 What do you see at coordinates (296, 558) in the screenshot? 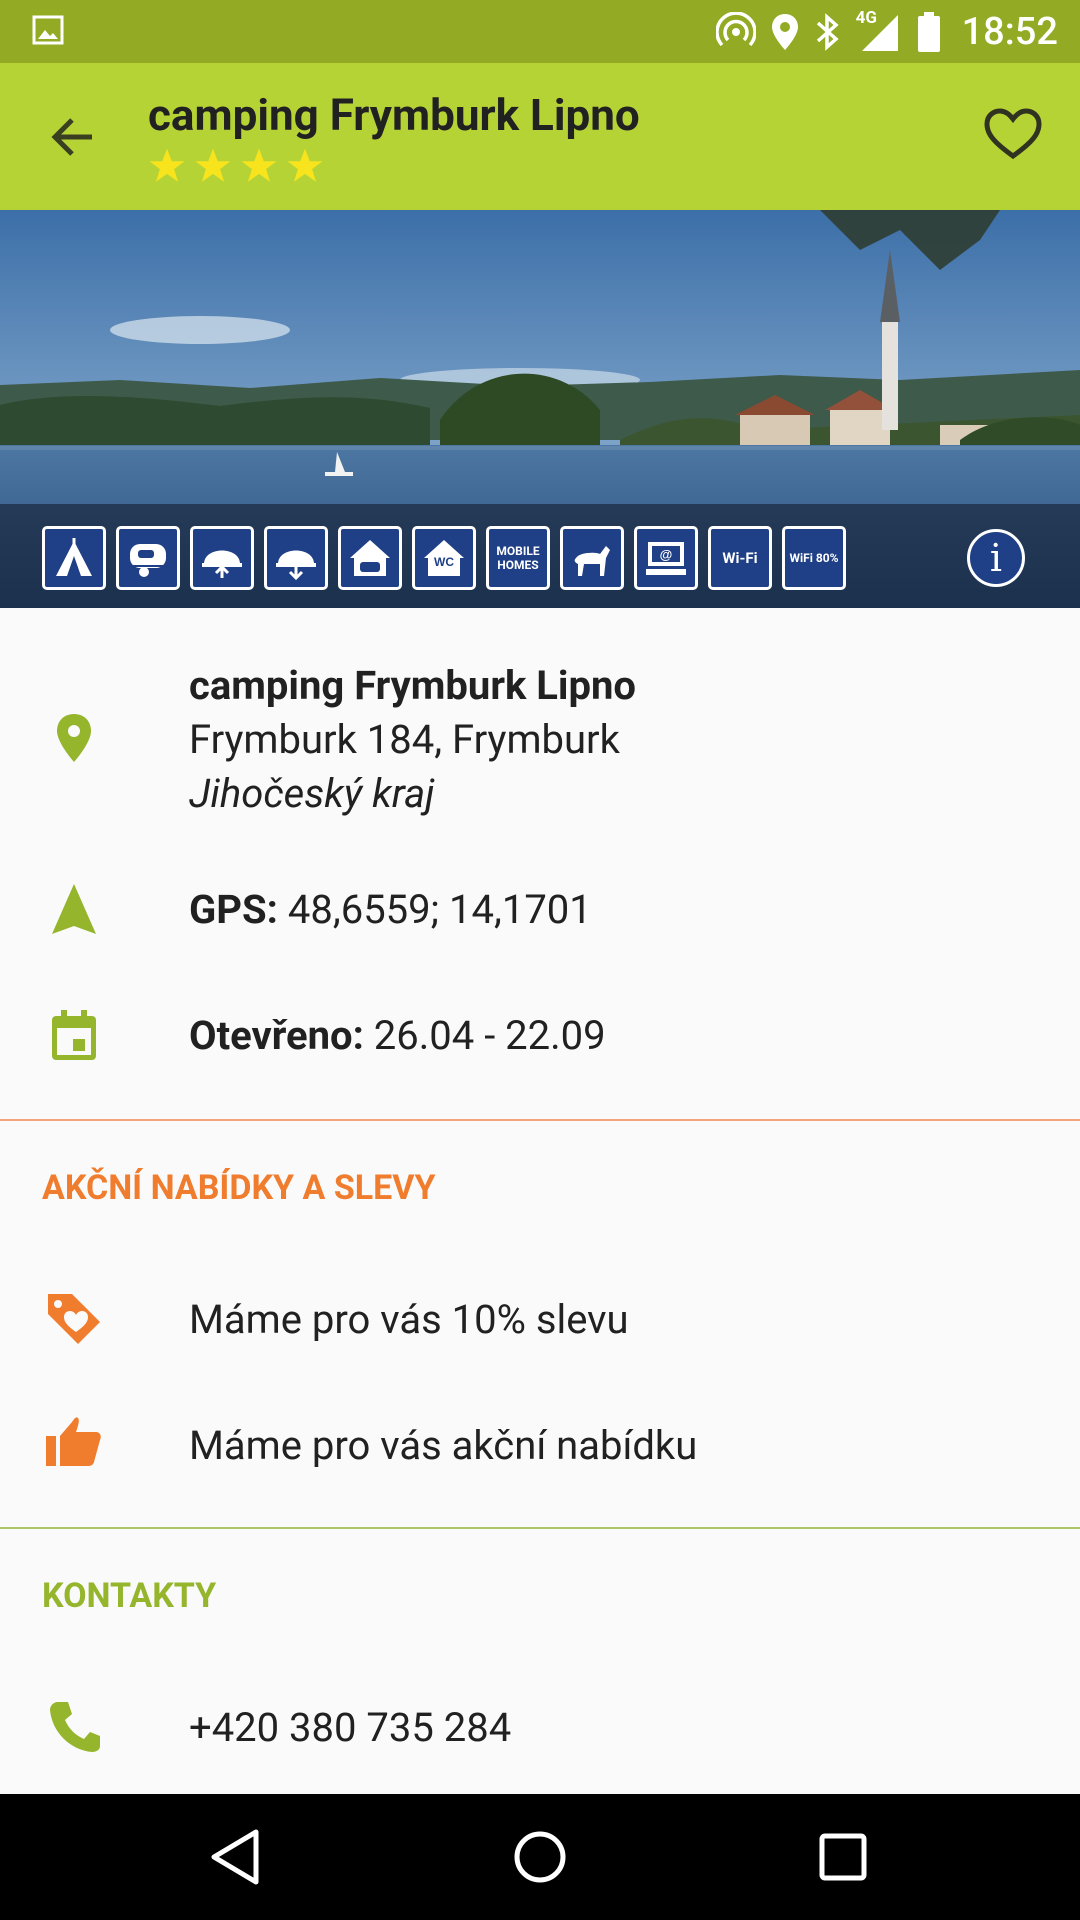
I see `amenity-caravan-exit-icon` at bounding box center [296, 558].